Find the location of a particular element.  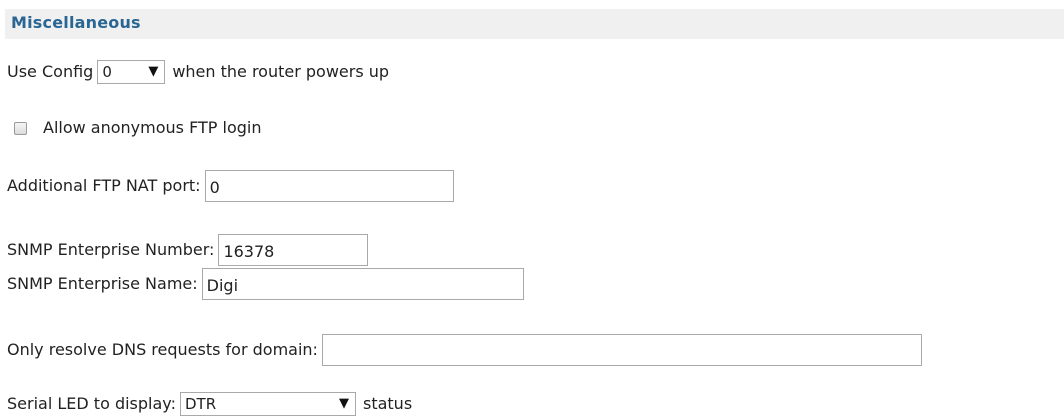

serial-led-row: Serial LED to display: DTR ▼ status is located at coordinates (209, 404).